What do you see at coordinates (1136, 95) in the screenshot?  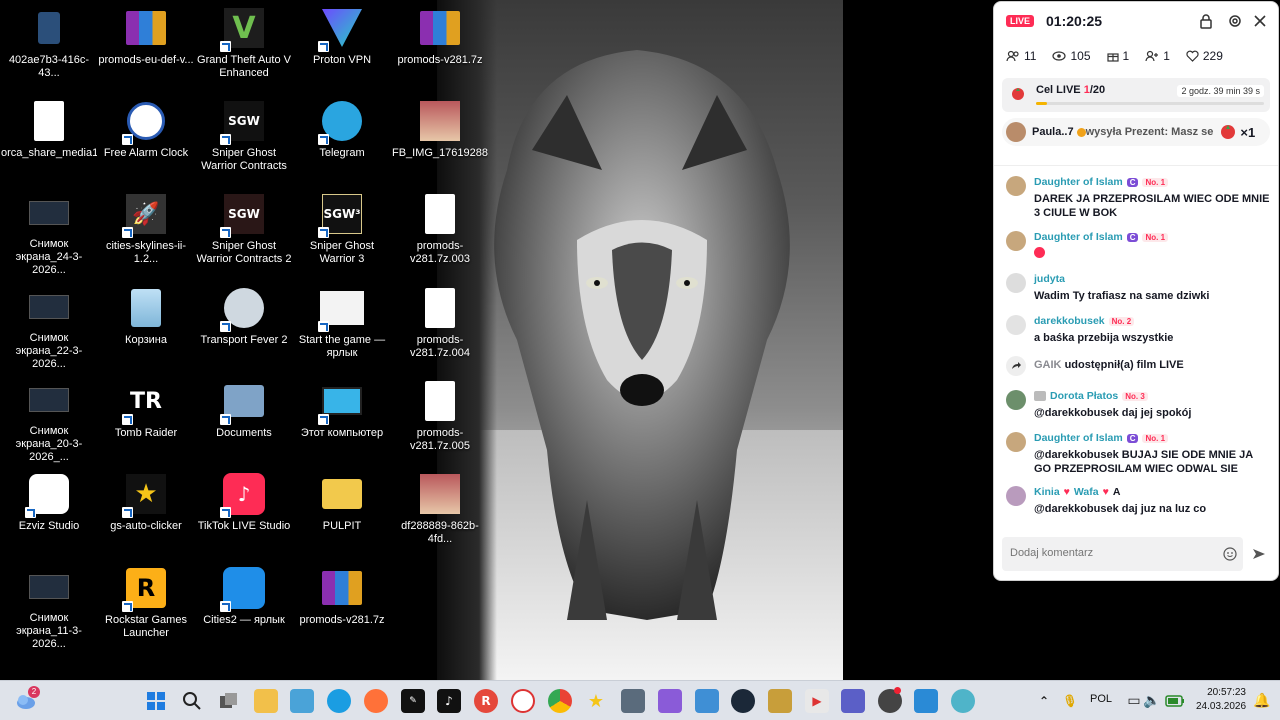 I see `live-goal: Cel LIVE 1/20 2 godz. 39 min 39 s` at bounding box center [1136, 95].